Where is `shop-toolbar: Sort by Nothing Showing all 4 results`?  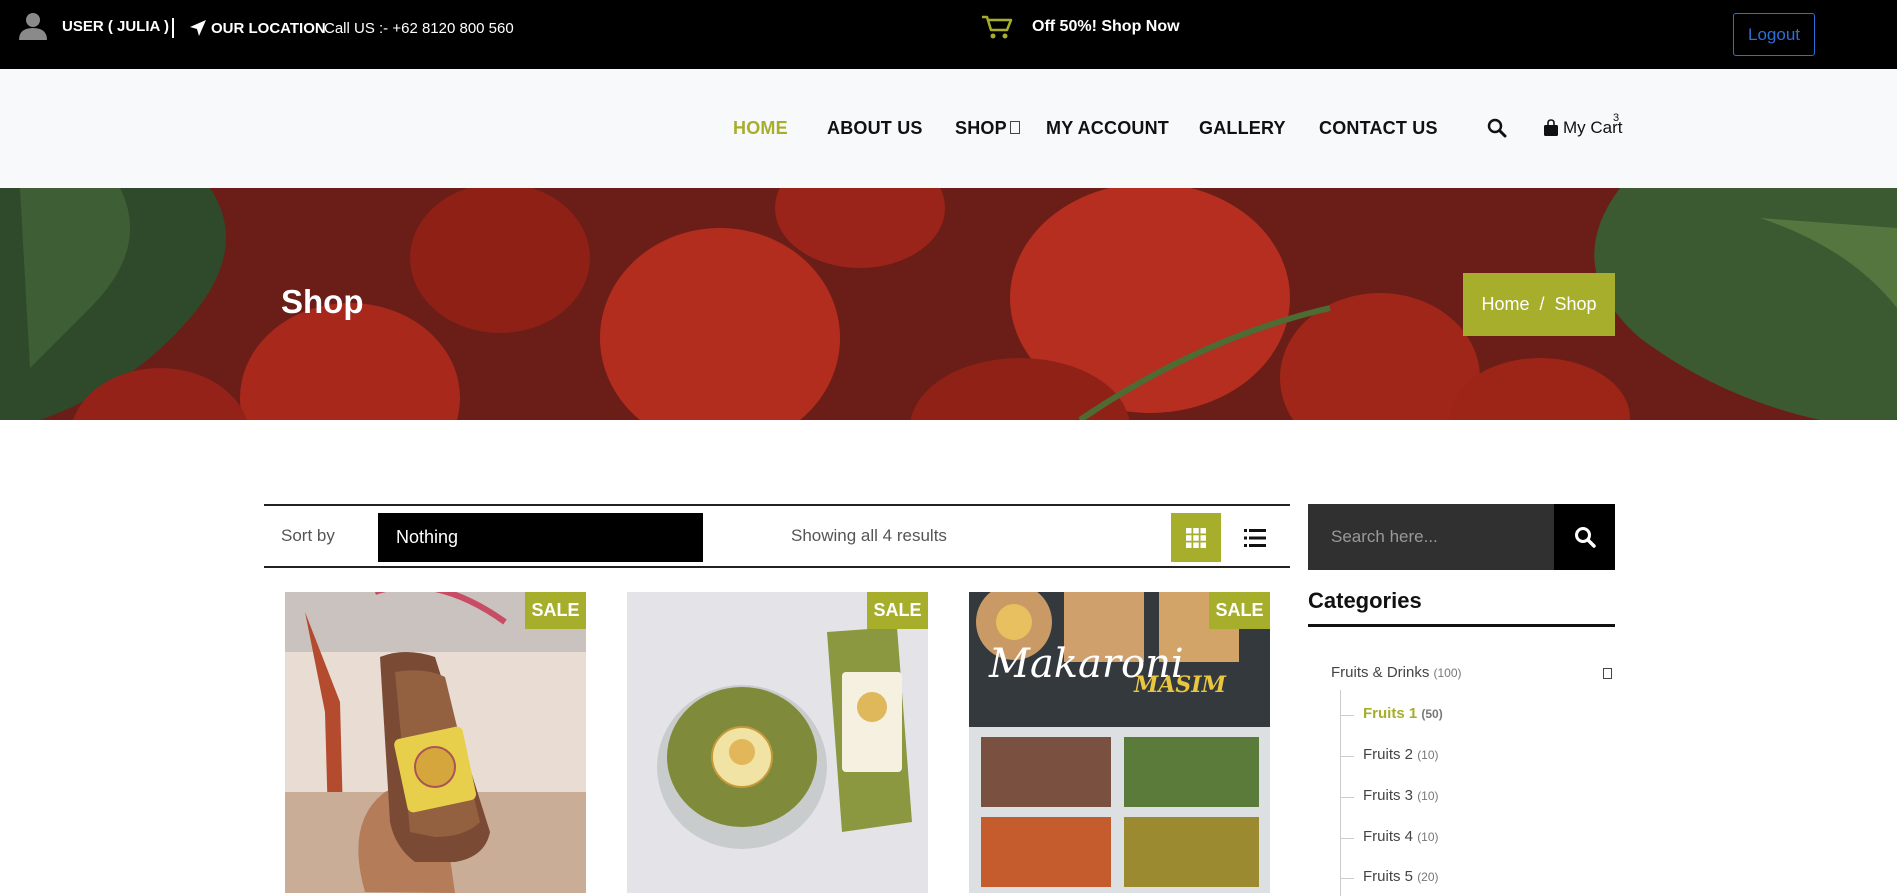
shop-toolbar: Sort by Nothing Showing all 4 results is located at coordinates (777, 536).